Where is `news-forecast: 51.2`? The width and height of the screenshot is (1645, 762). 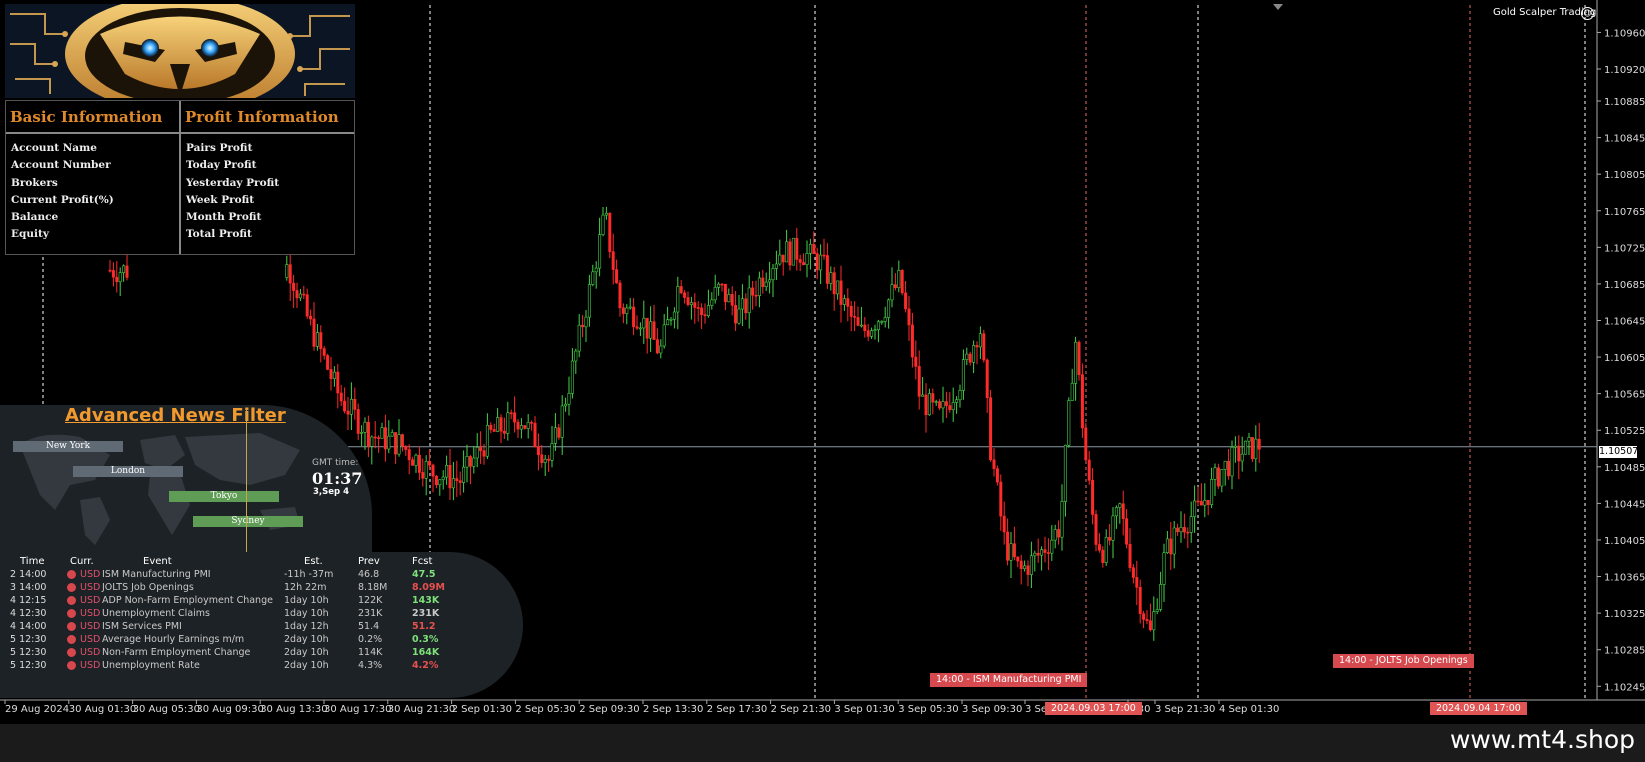
news-forecast: 51.2 is located at coordinates (424, 626).